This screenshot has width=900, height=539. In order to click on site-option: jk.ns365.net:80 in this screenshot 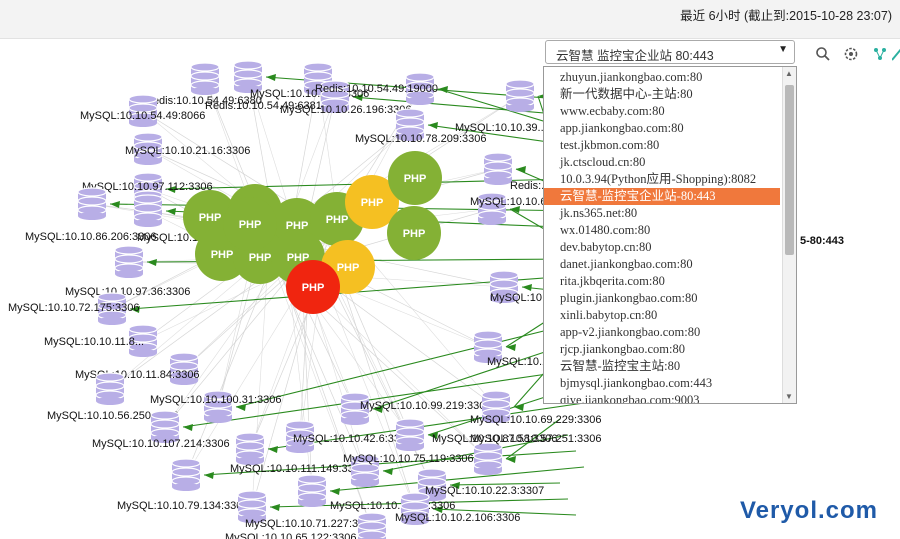, I will do `click(662, 213)`.